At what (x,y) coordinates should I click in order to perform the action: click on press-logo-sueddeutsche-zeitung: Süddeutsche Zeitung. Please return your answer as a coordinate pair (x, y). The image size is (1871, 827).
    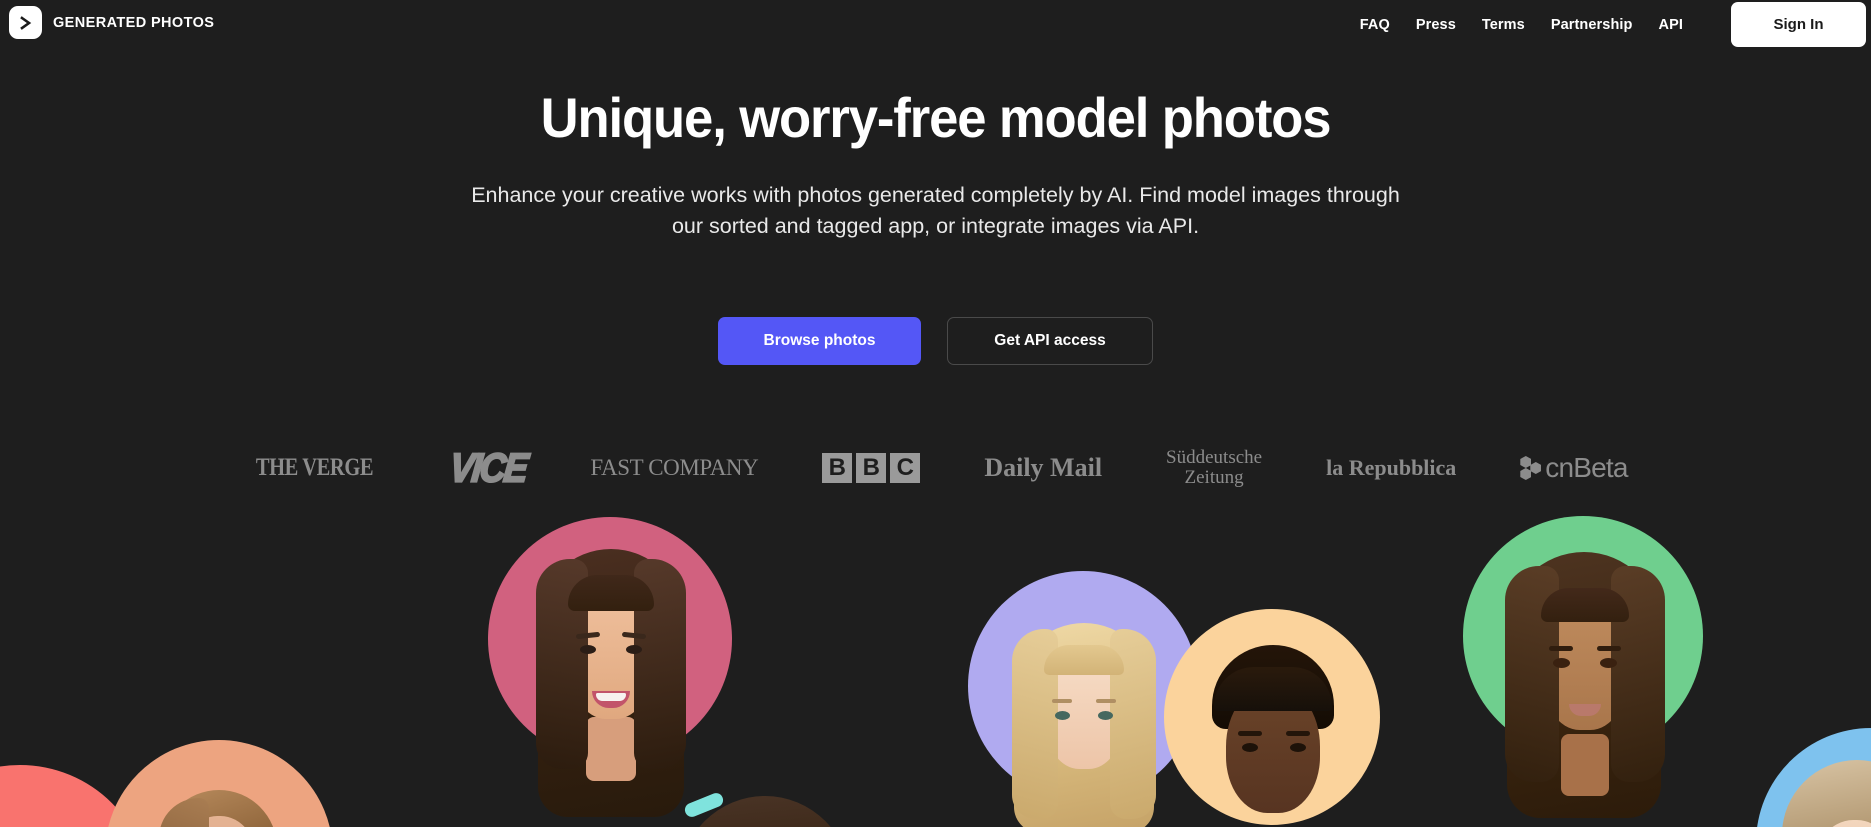
    Looking at the image, I should click on (1214, 468).